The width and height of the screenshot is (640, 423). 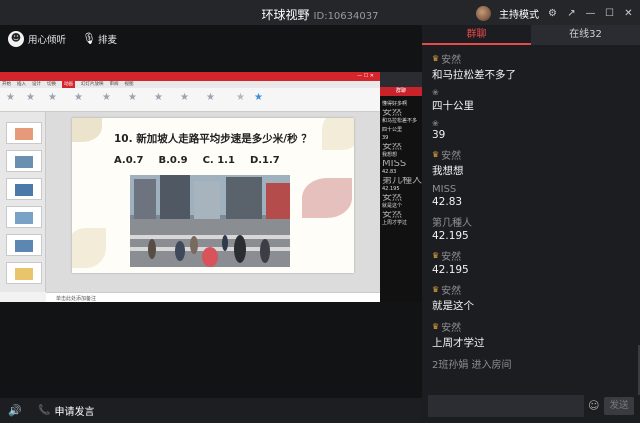 I want to click on mini-chat-line: 和马拉松差不多, so click(x=400, y=121).